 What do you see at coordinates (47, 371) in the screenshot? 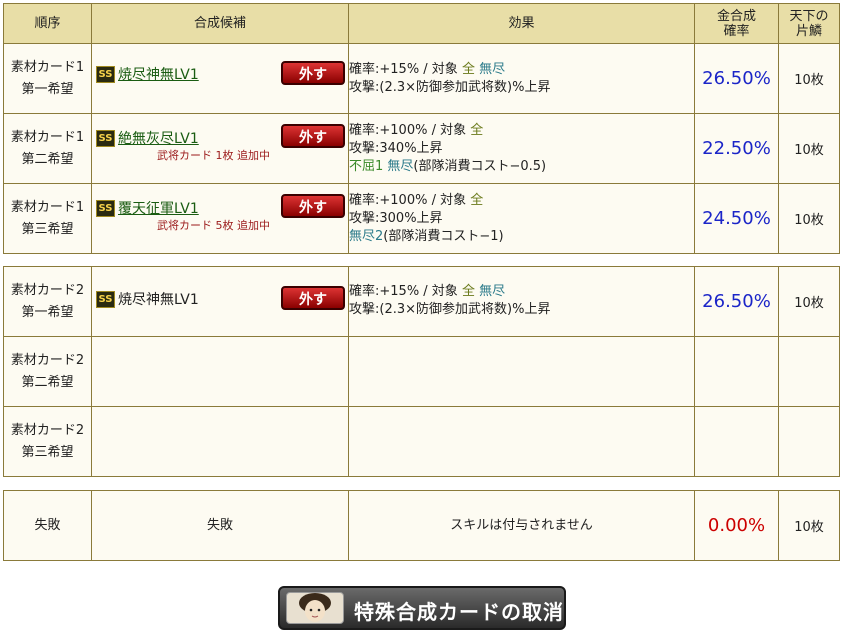
I see `order-cell: 素材カード2 第二希望` at bounding box center [47, 371].